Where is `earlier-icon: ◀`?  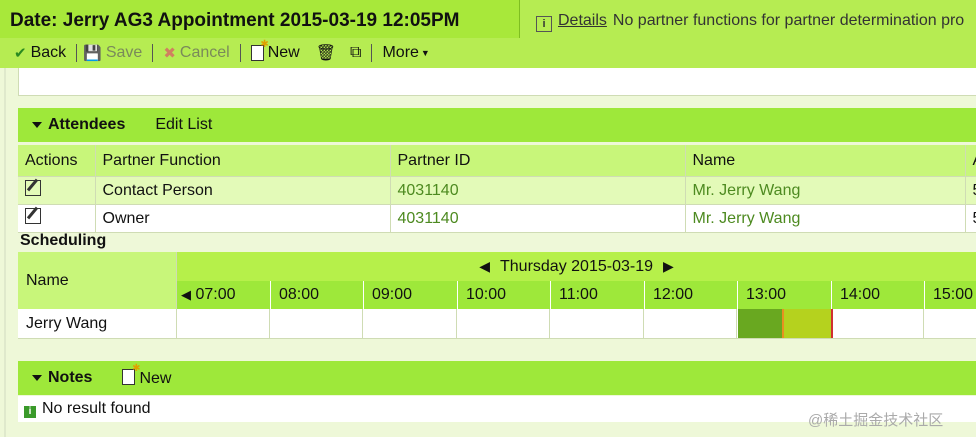 earlier-icon: ◀ is located at coordinates (186, 294).